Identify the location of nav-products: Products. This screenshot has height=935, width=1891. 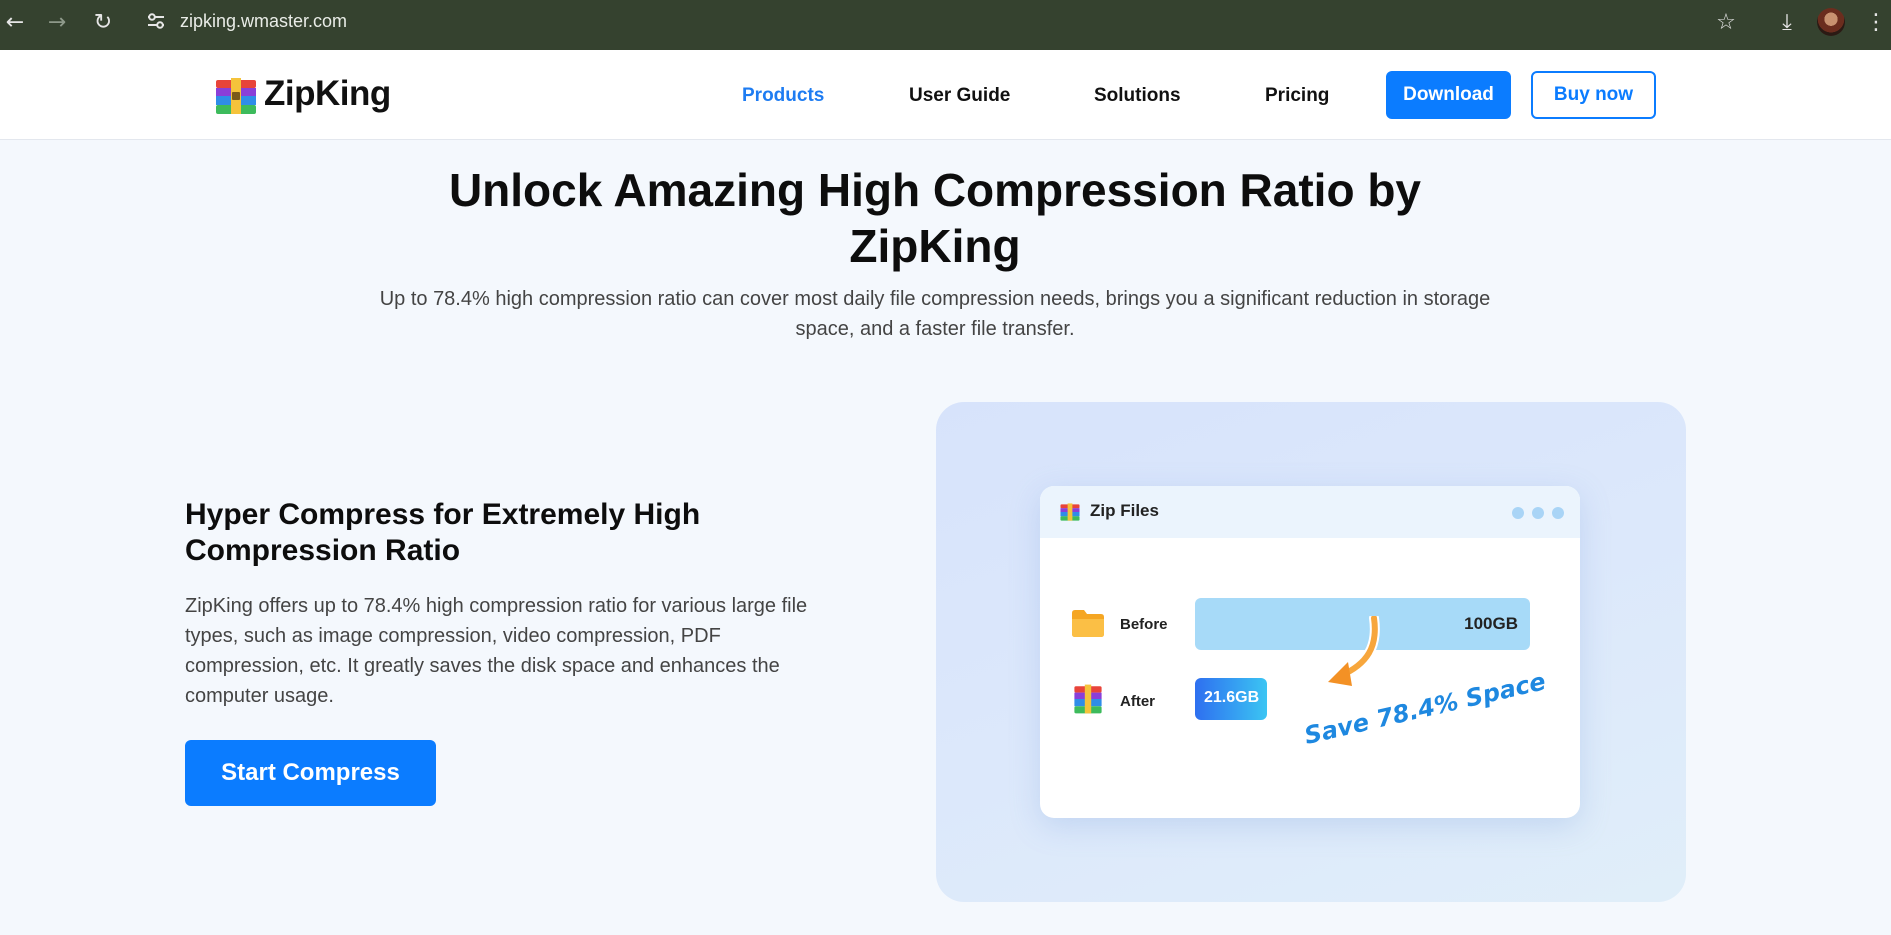
(783, 96).